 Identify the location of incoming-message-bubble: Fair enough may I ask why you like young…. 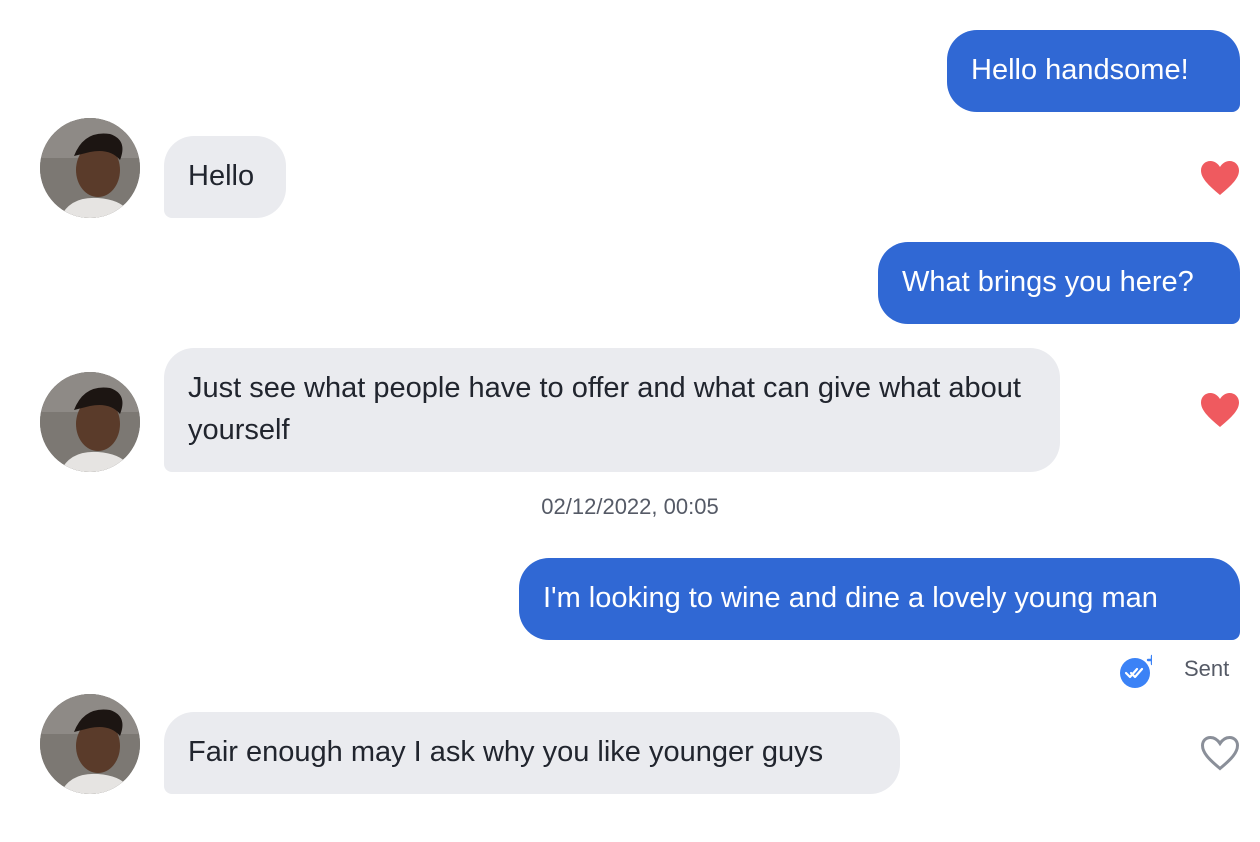
(532, 753).